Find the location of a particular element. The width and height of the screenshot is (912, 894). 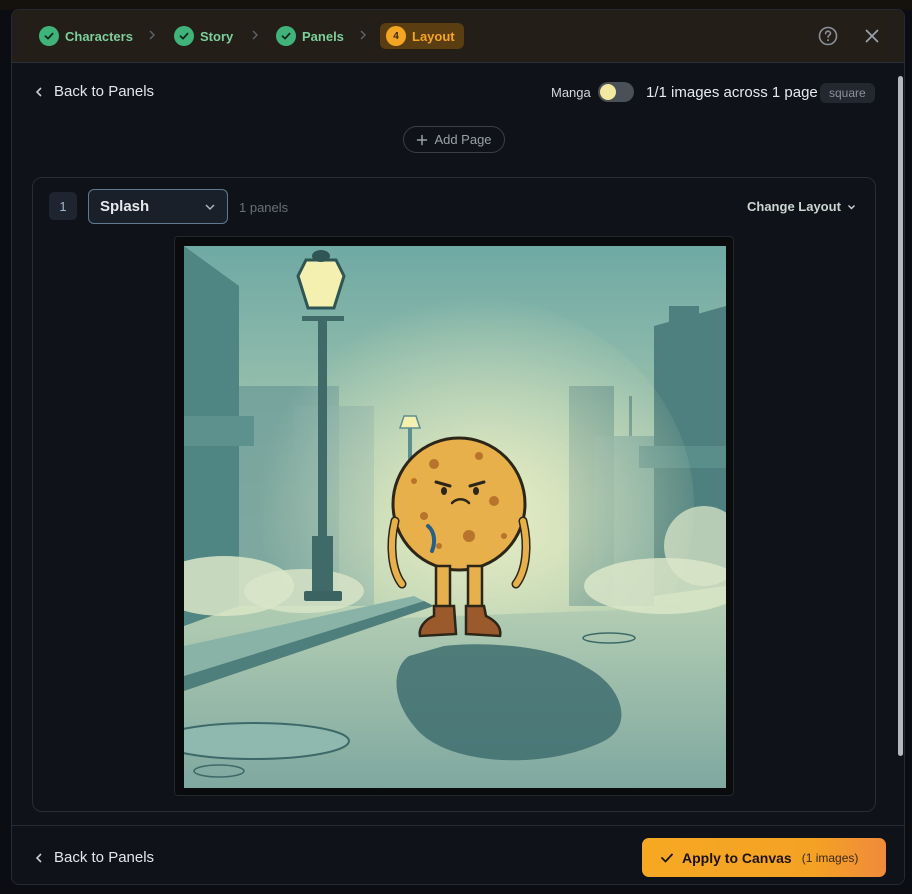

back-to-panels-footer-button: Back to Panels is located at coordinates (94, 857).